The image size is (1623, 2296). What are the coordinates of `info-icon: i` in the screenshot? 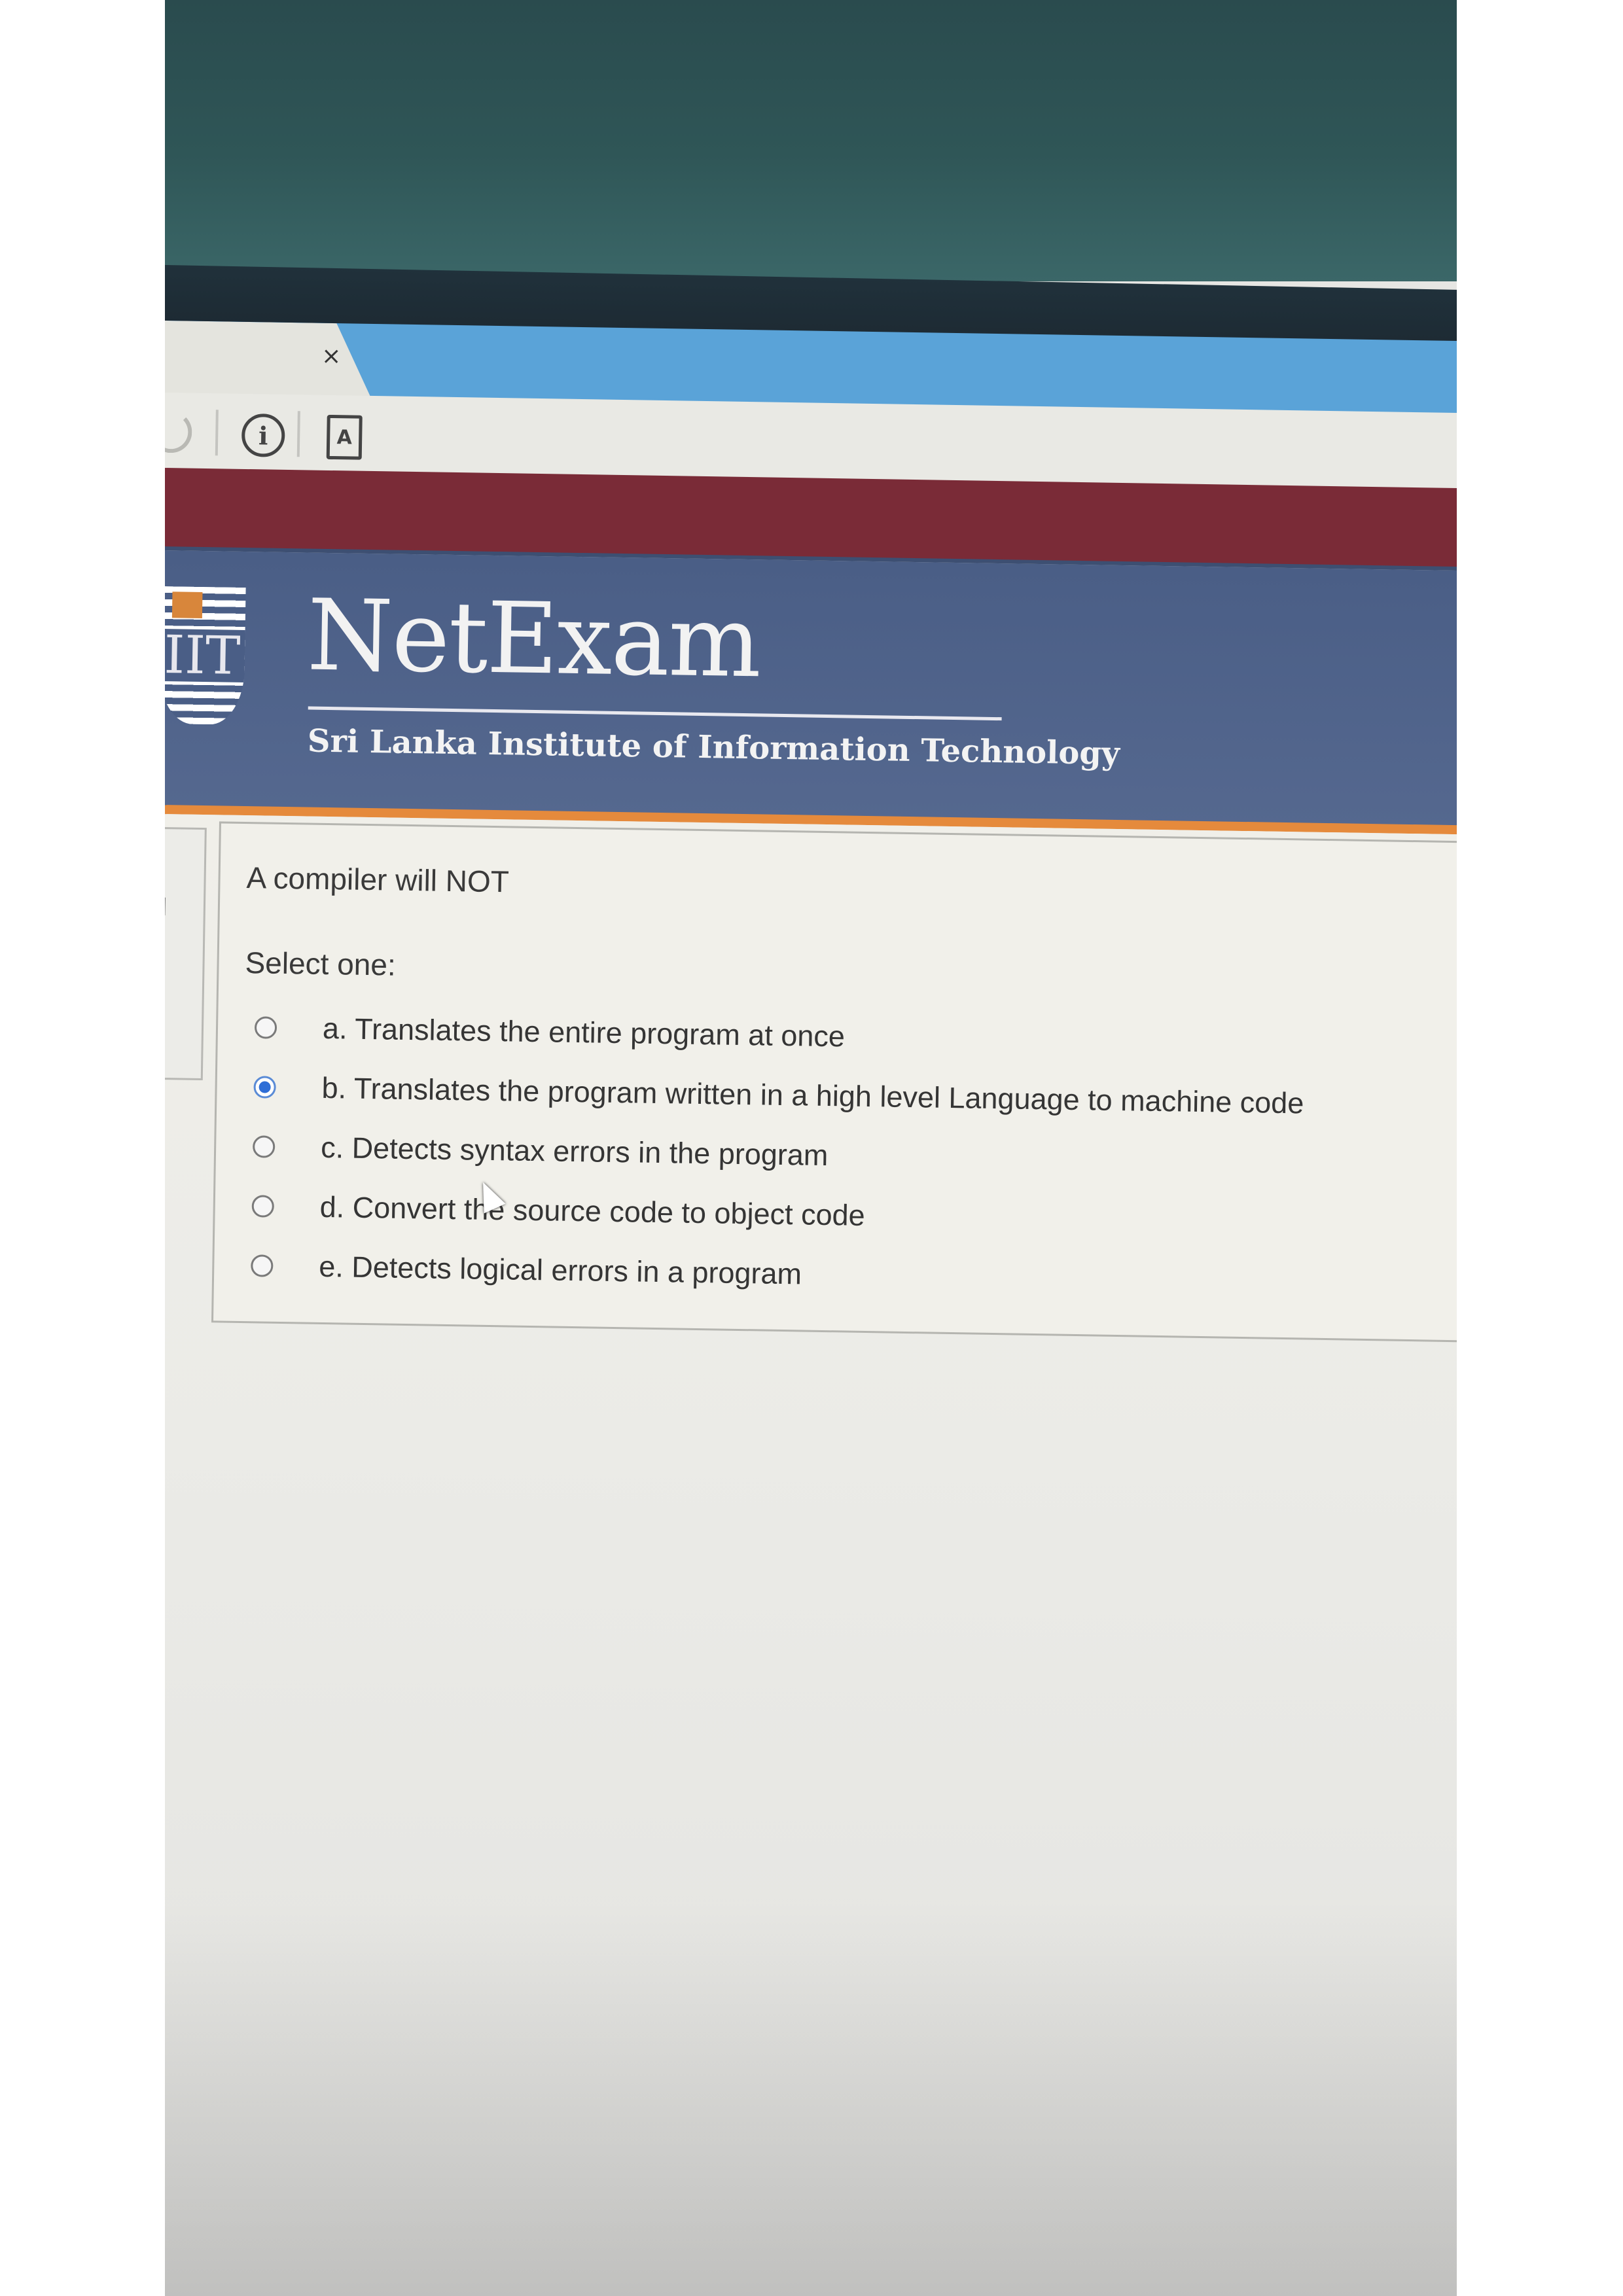 It's located at (263, 435).